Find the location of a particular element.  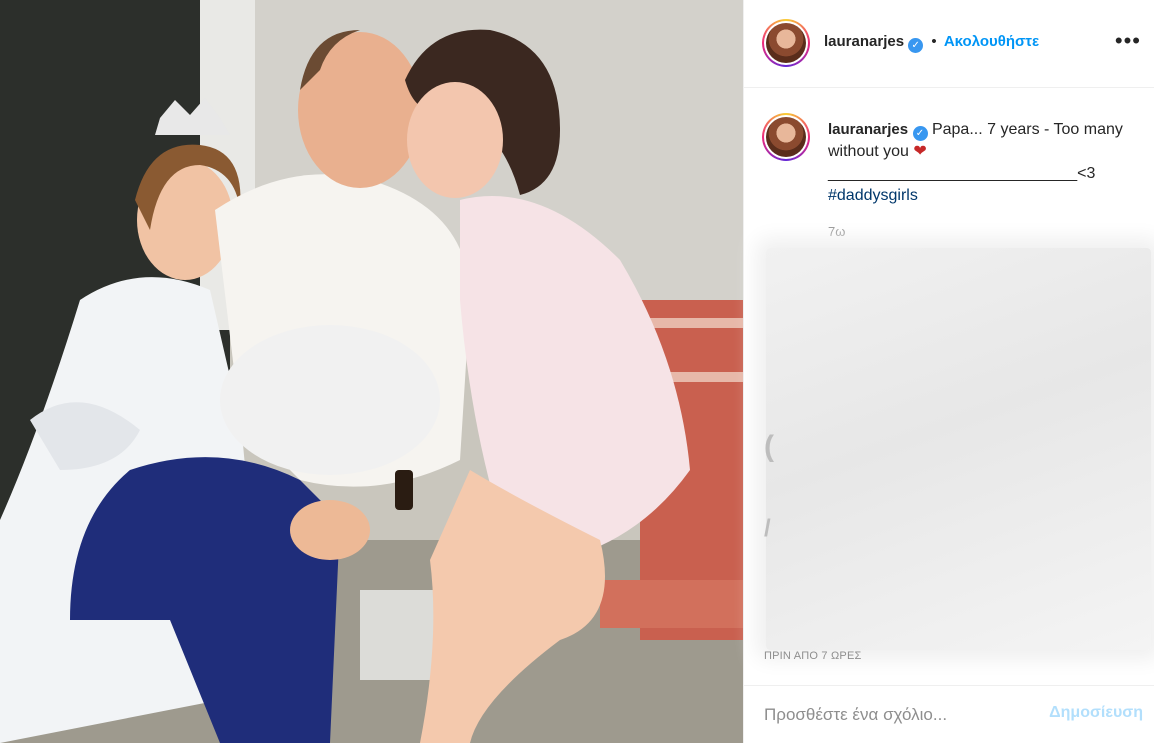

ghost-glyph: ( is located at coordinates (769, 446).